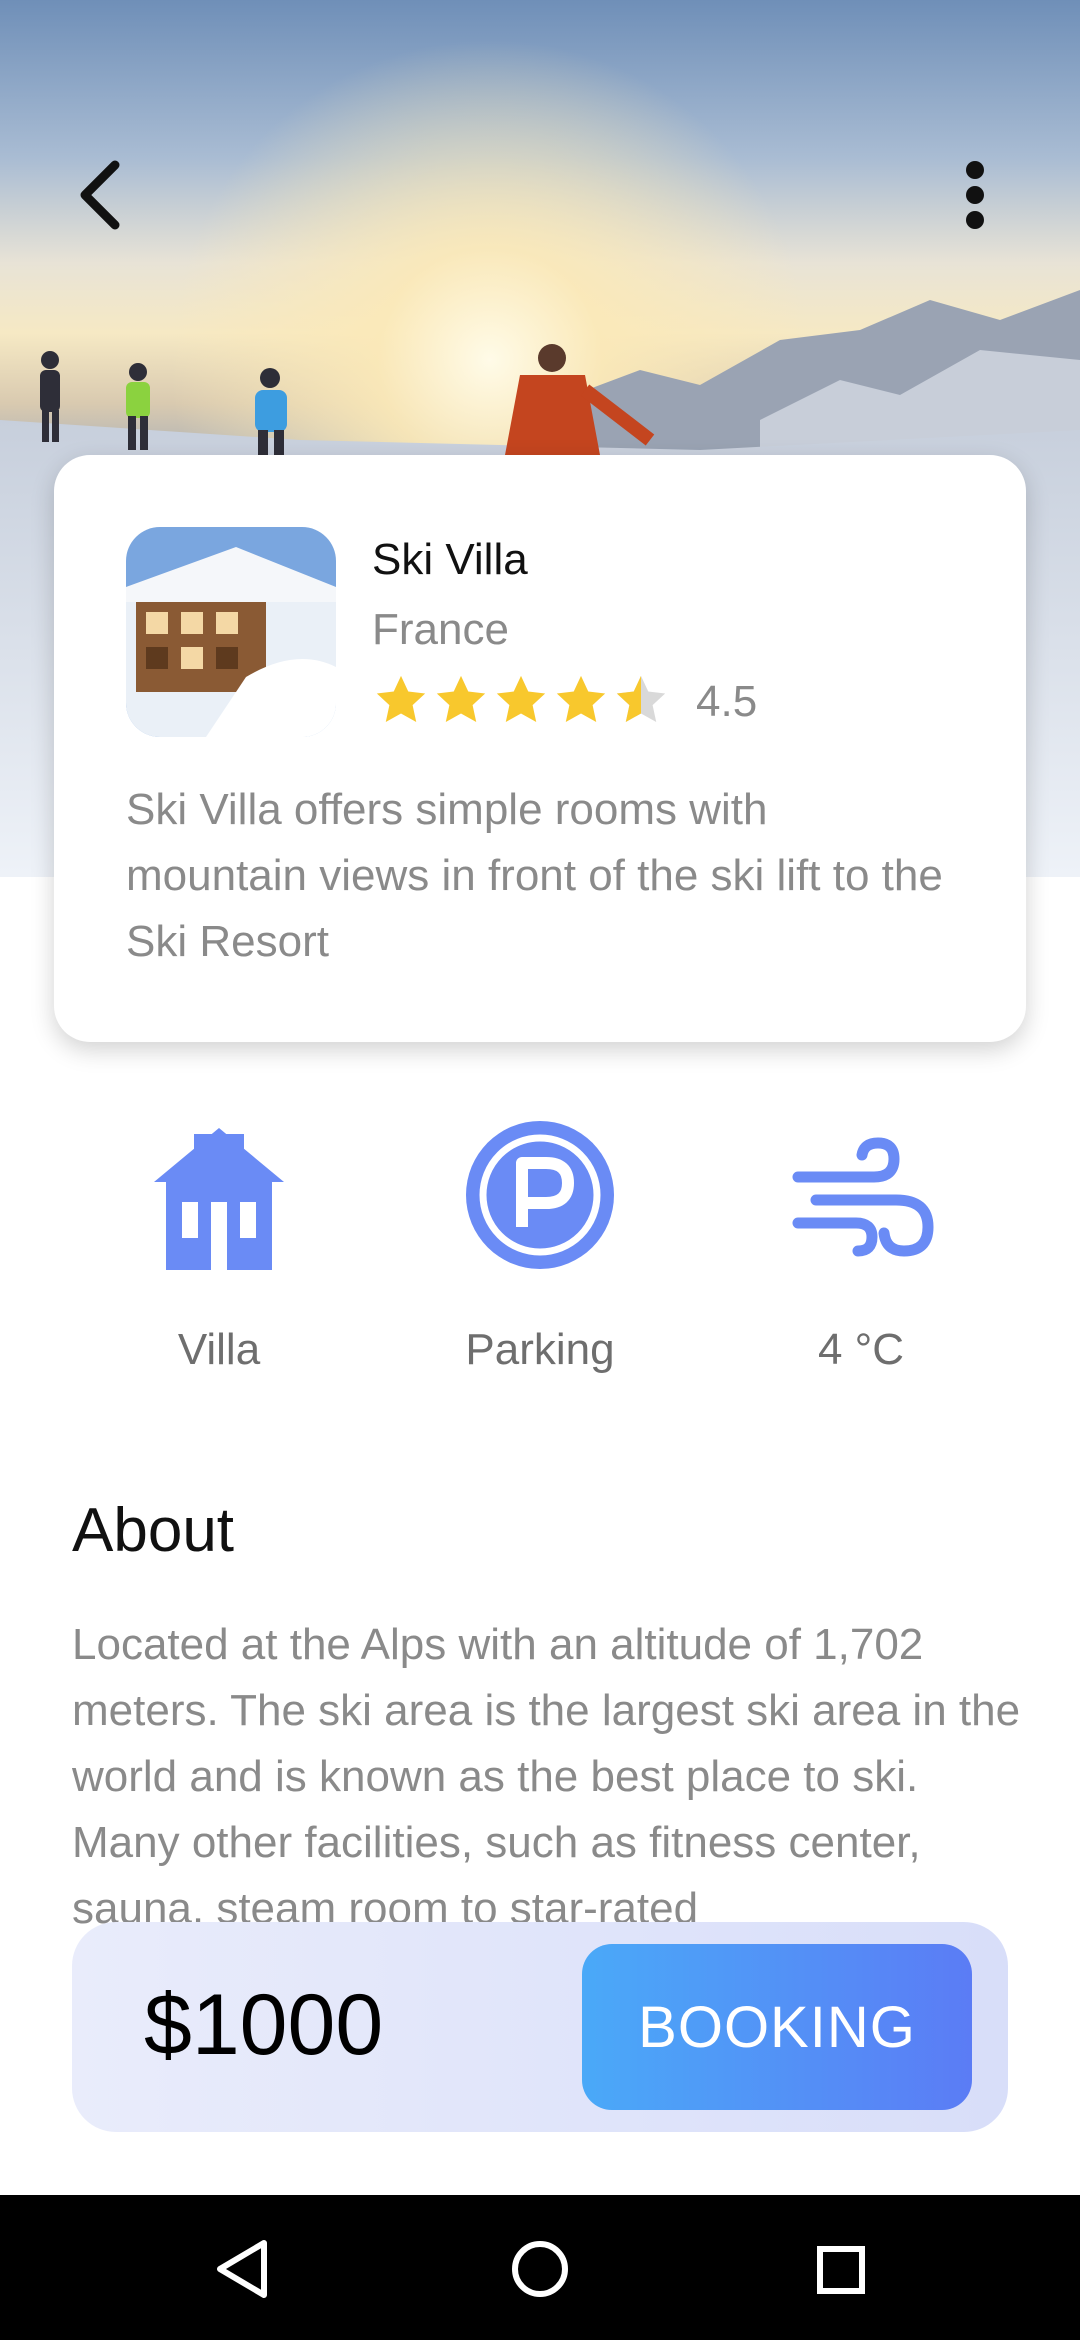  I want to click on property-thumbnail, so click(231, 632).